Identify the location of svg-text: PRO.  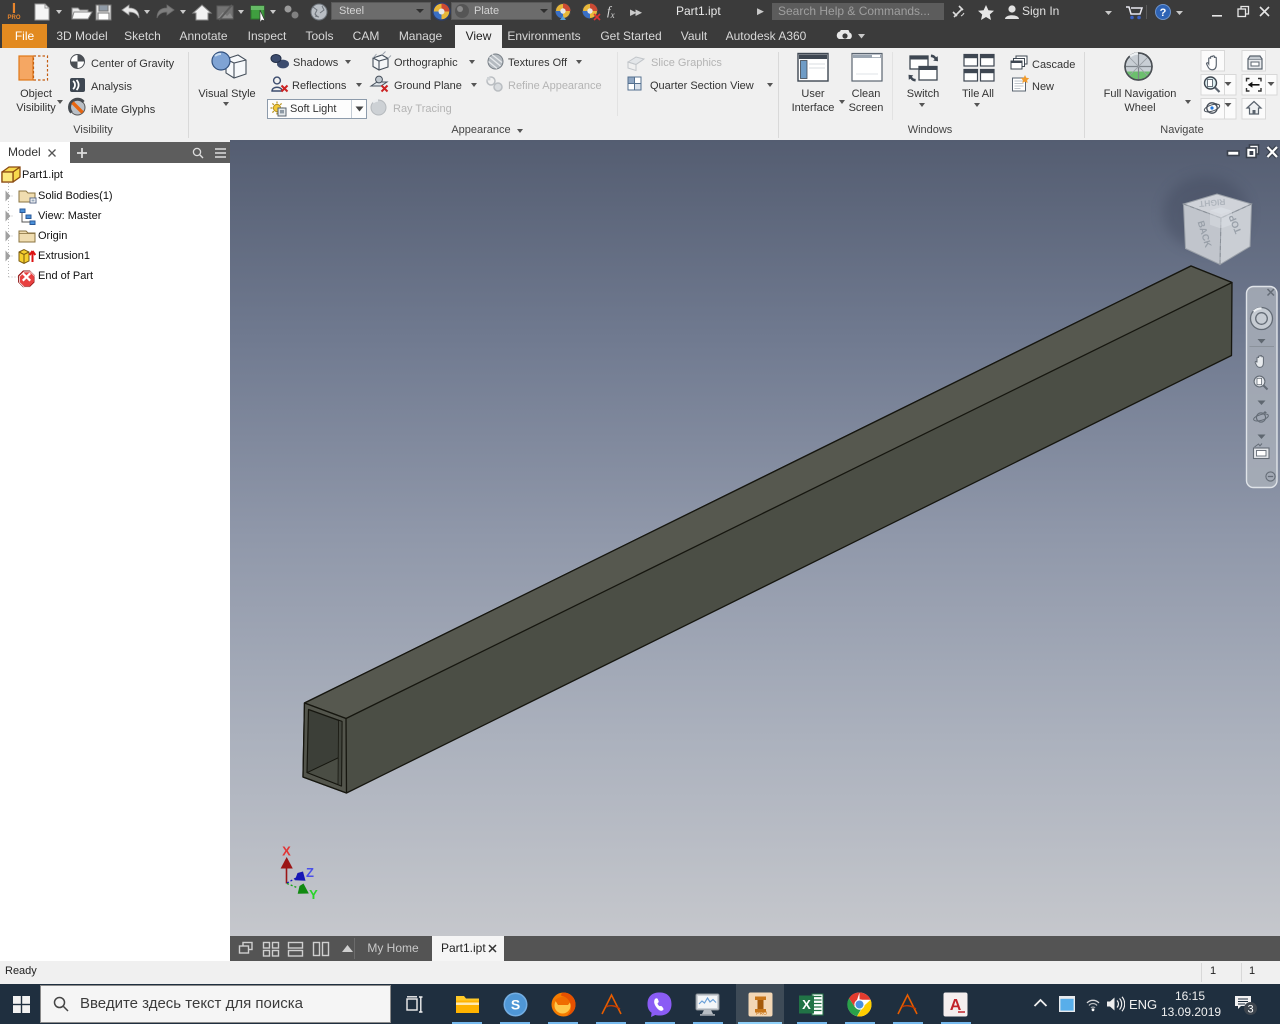
(761, 1014).